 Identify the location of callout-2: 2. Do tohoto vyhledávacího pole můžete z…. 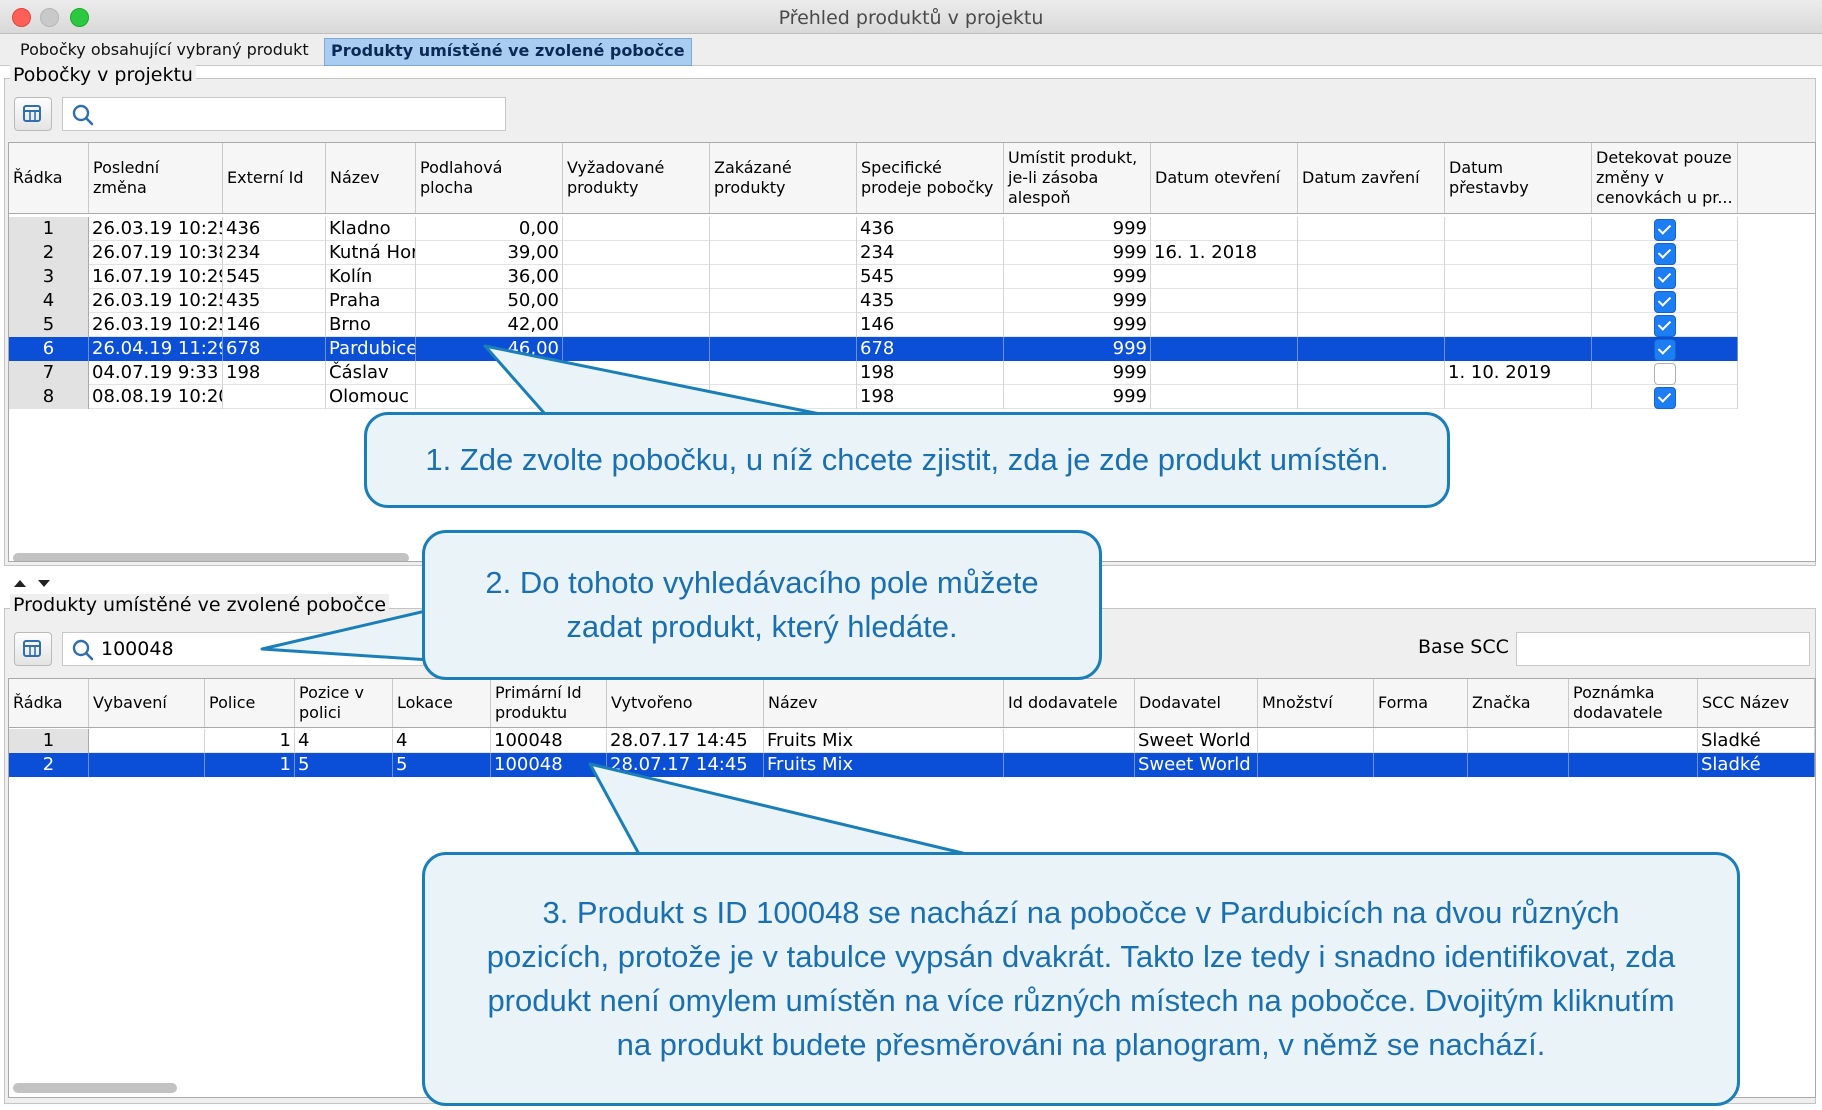
(762, 605).